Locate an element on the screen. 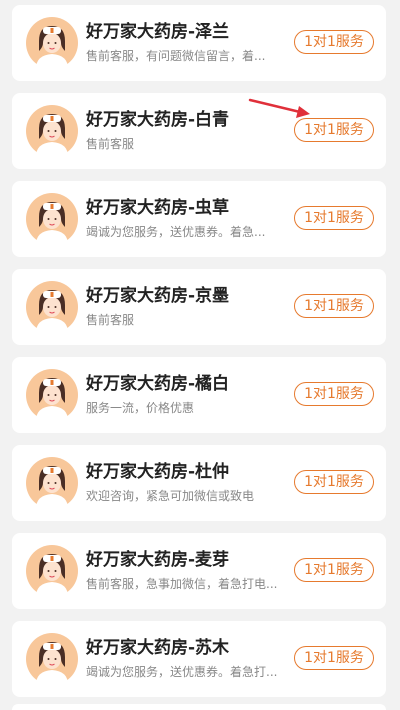 The image size is (400, 710). store-name: 好万家大药房-橘白 is located at coordinates (158, 384).